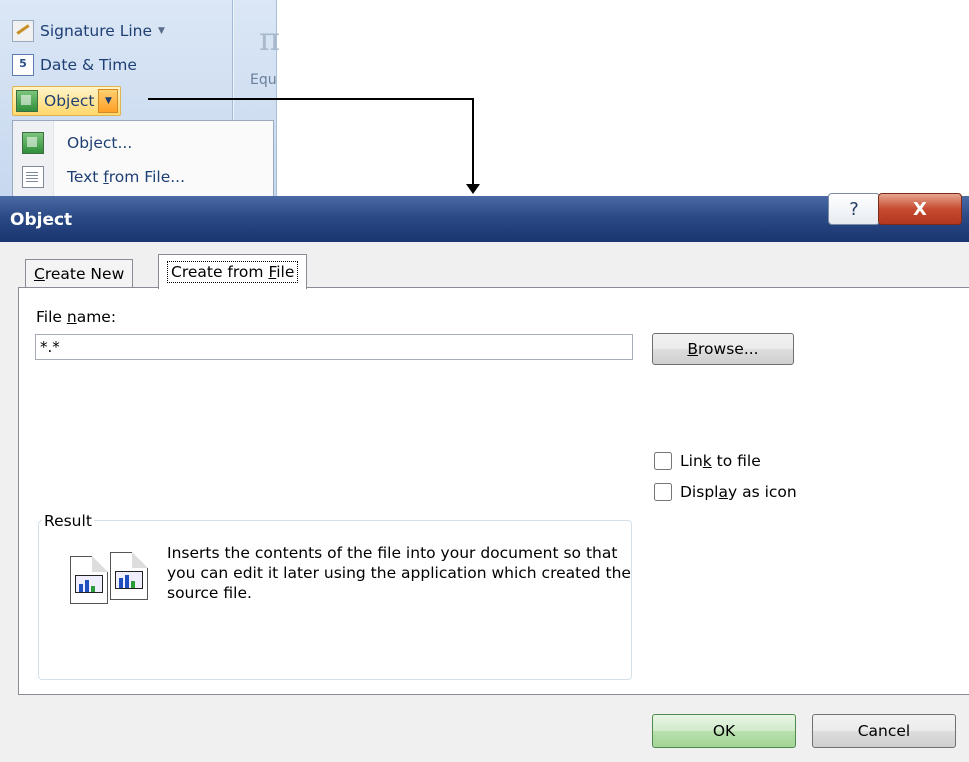 The width and height of the screenshot is (969, 762). What do you see at coordinates (161, 31) in the screenshot?
I see `chevron-down-icon: ▼` at bounding box center [161, 31].